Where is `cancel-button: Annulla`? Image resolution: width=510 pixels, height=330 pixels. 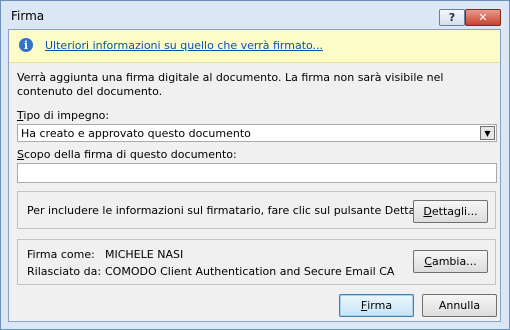 cancel-button: Annulla is located at coordinates (459, 305).